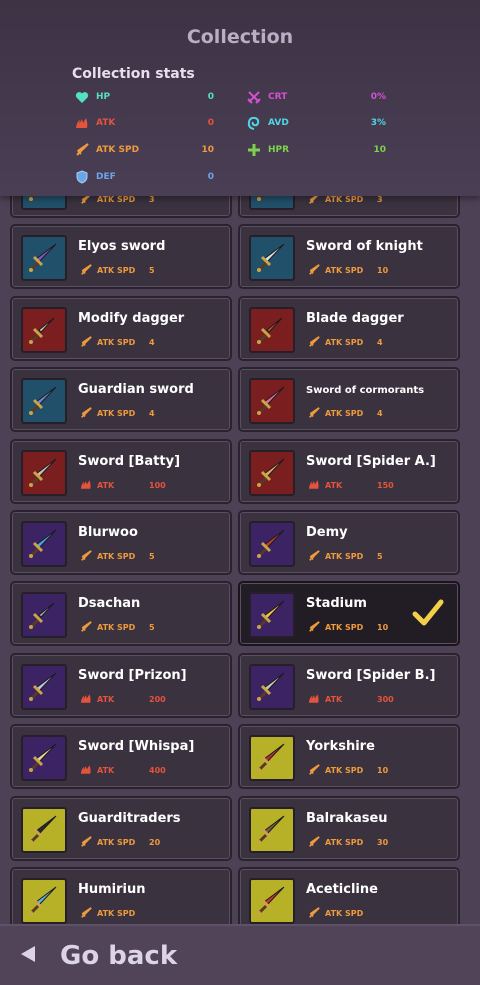  I want to click on collection-item-card: Balrakaseu ATK SPD 30, so click(349, 828).